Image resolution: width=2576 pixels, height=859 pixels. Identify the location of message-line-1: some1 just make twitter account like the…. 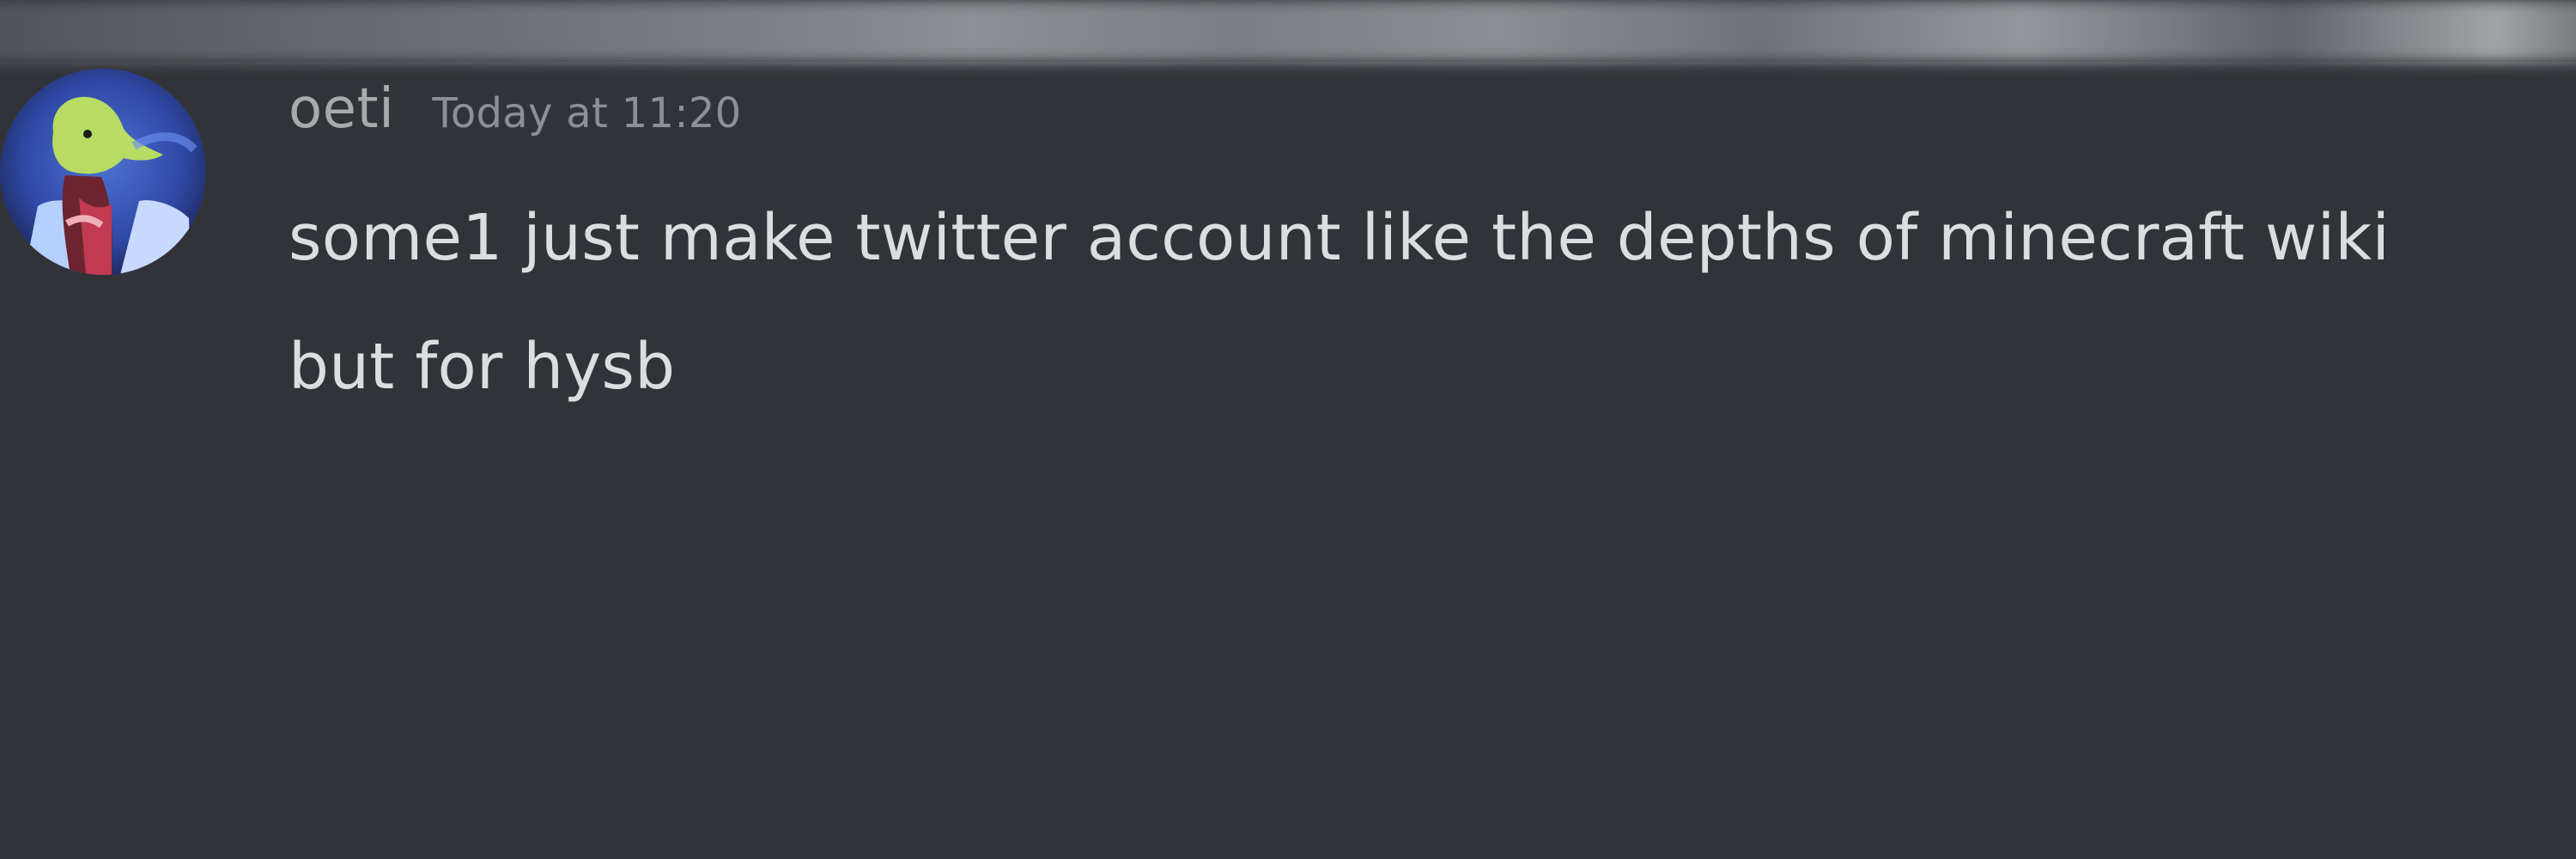
(1340, 238).